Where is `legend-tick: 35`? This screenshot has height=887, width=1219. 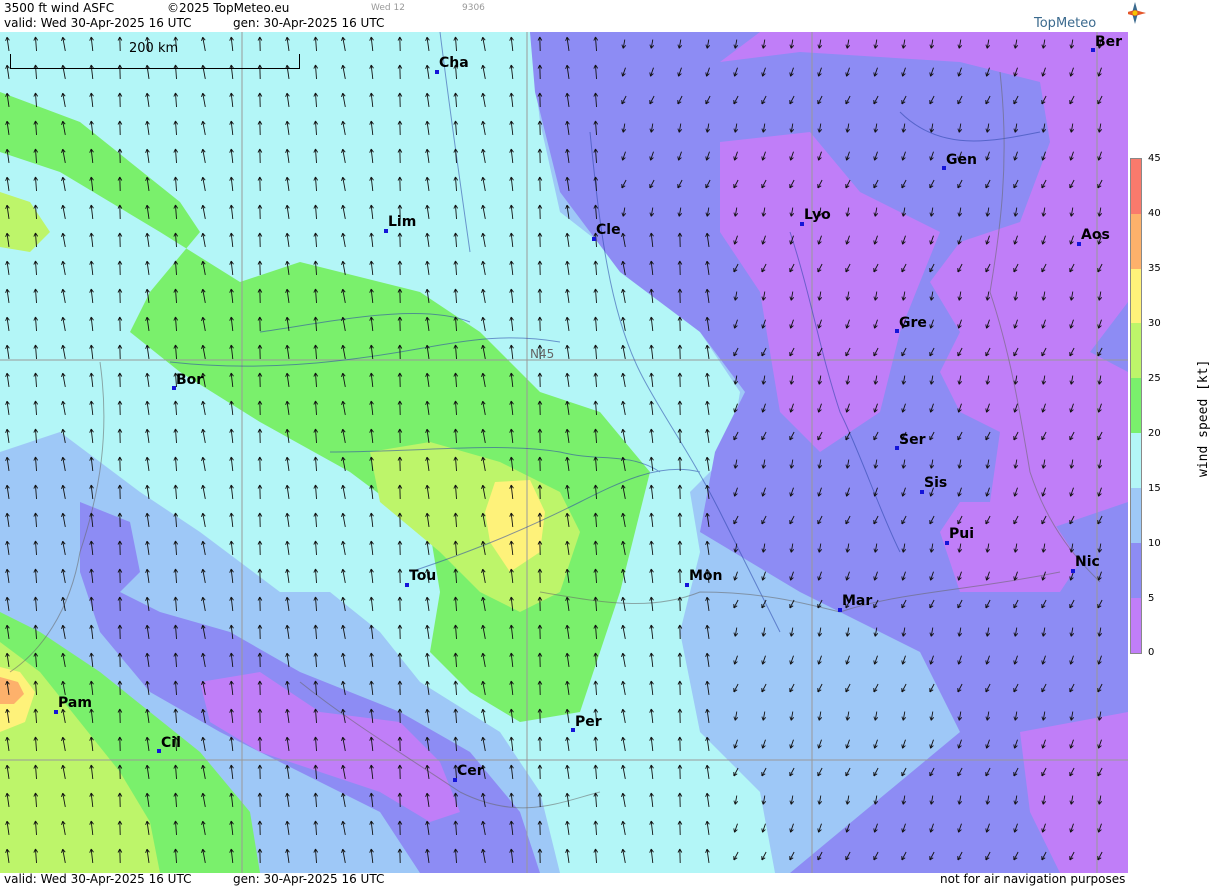
legend-tick: 35 is located at coordinates (1154, 268).